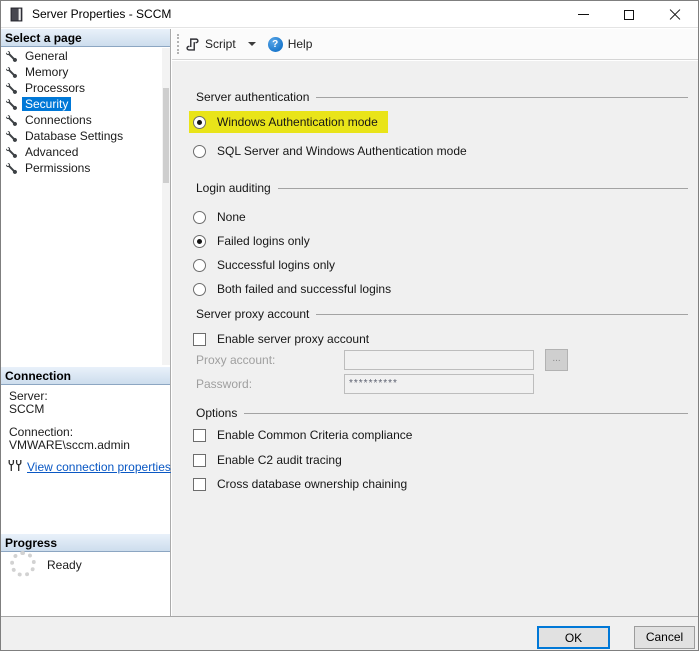 The height and width of the screenshot is (651, 699). What do you see at coordinates (231, 217) in the screenshot?
I see `radio-label: None` at bounding box center [231, 217].